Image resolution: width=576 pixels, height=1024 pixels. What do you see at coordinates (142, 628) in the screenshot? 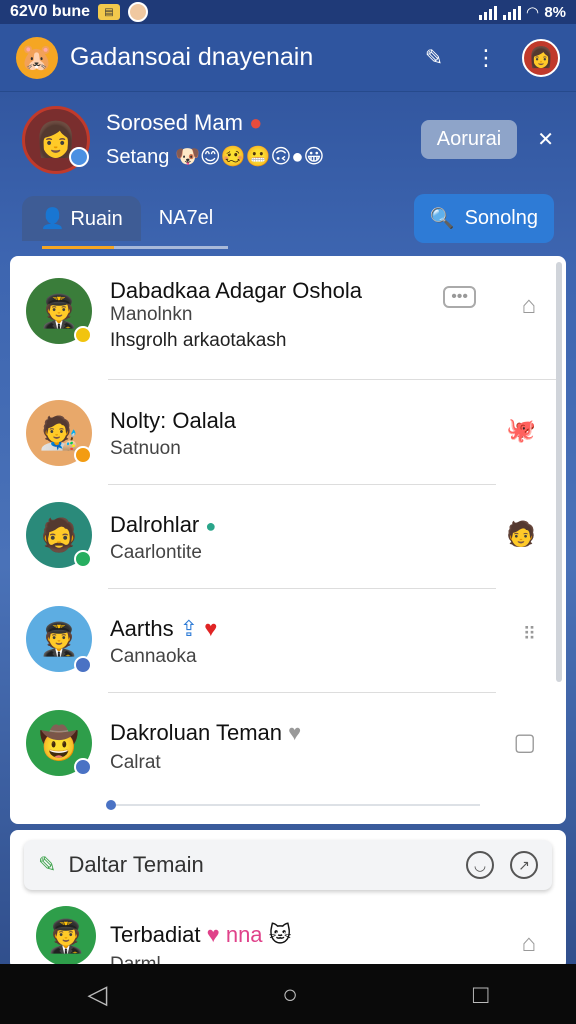
I see `friend-name-text: Aarths` at bounding box center [142, 628].